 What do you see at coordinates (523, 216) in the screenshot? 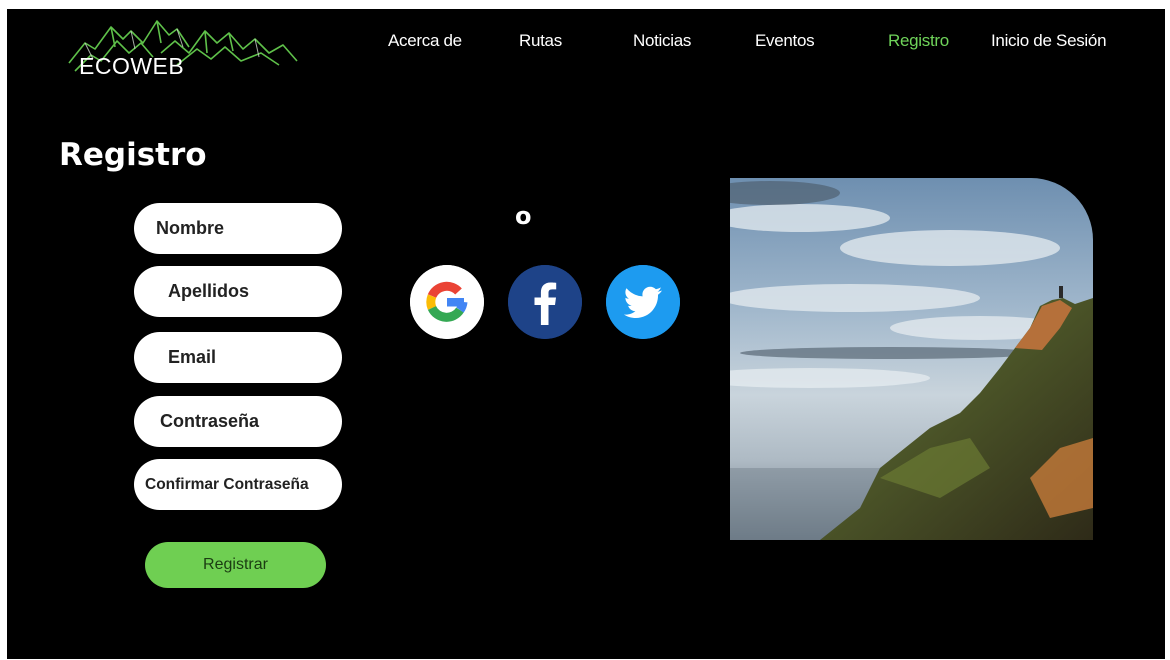
I see `or-separator: o` at bounding box center [523, 216].